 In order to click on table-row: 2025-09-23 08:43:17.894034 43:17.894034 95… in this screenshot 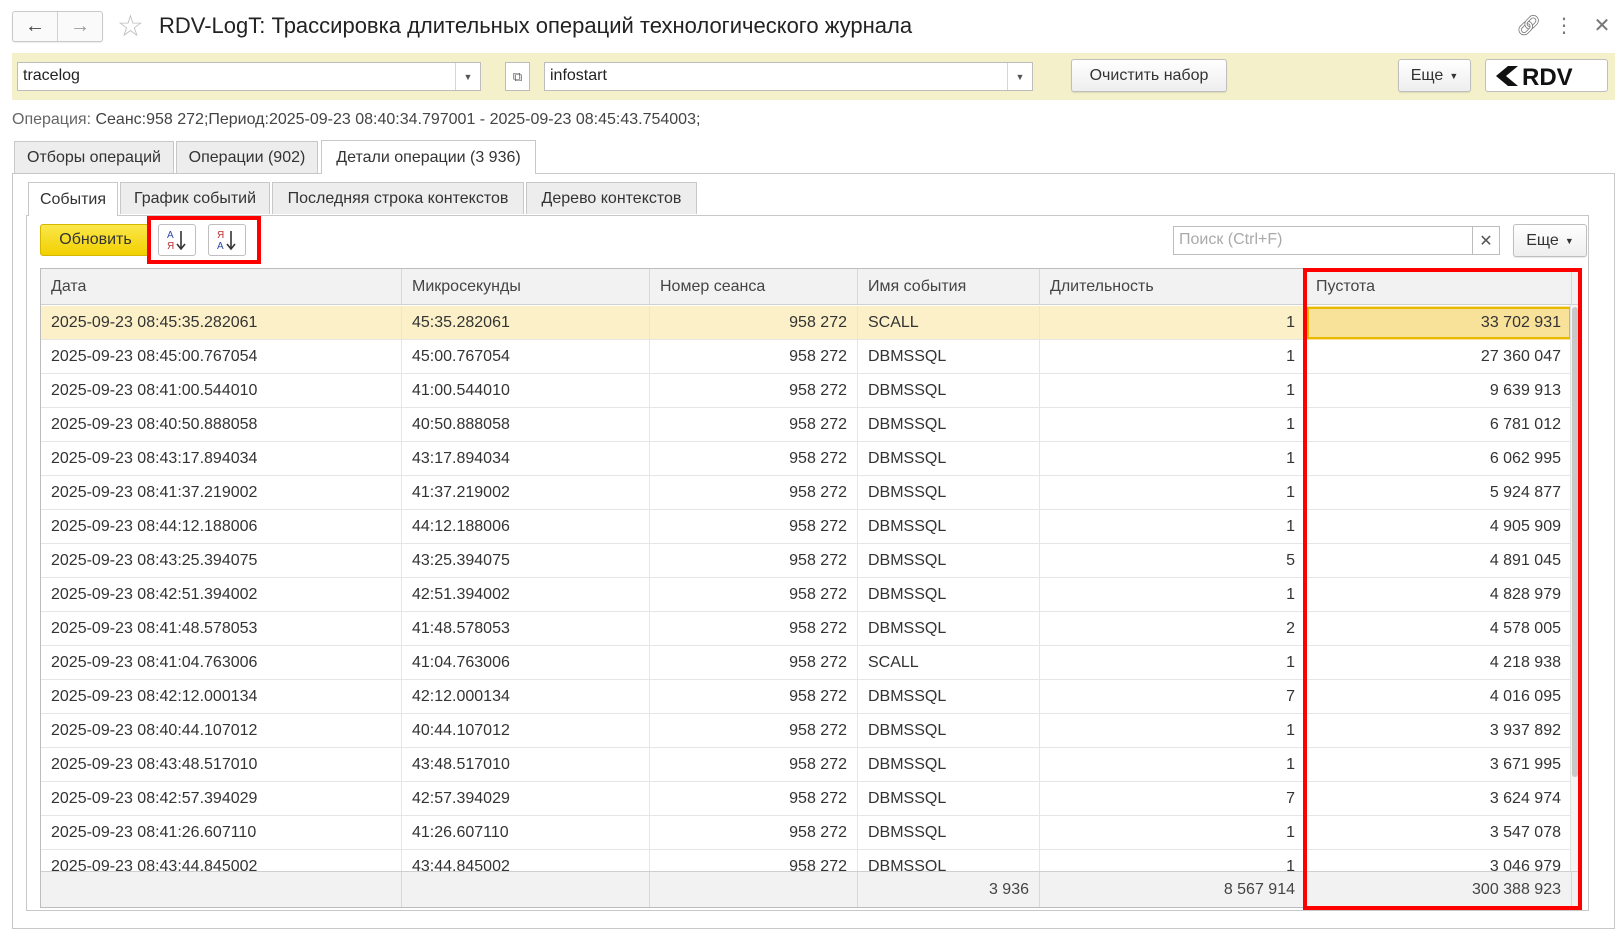, I will do `click(806, 459)`.